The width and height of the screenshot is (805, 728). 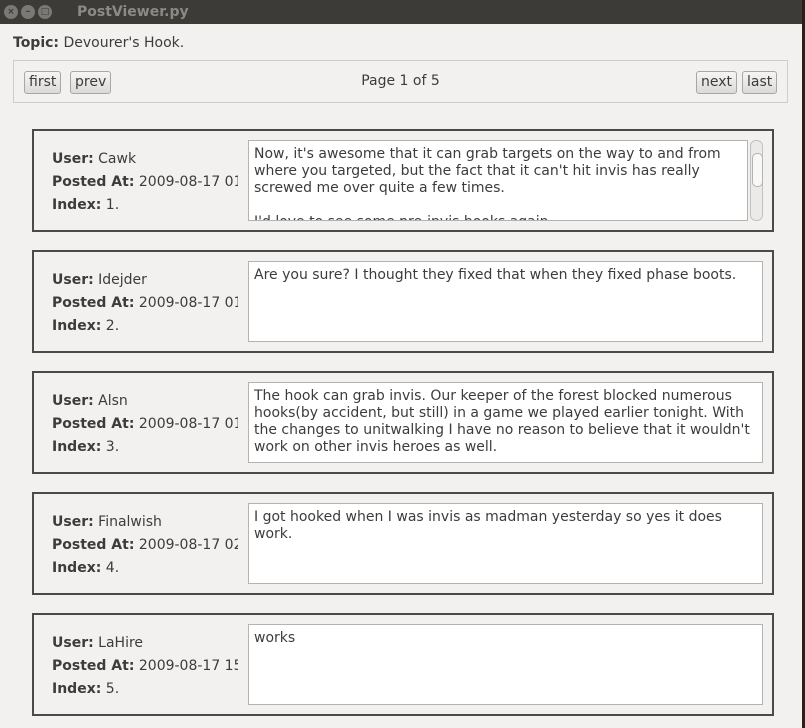 I want to click on index-value: 1., so click(x=112, y=205).